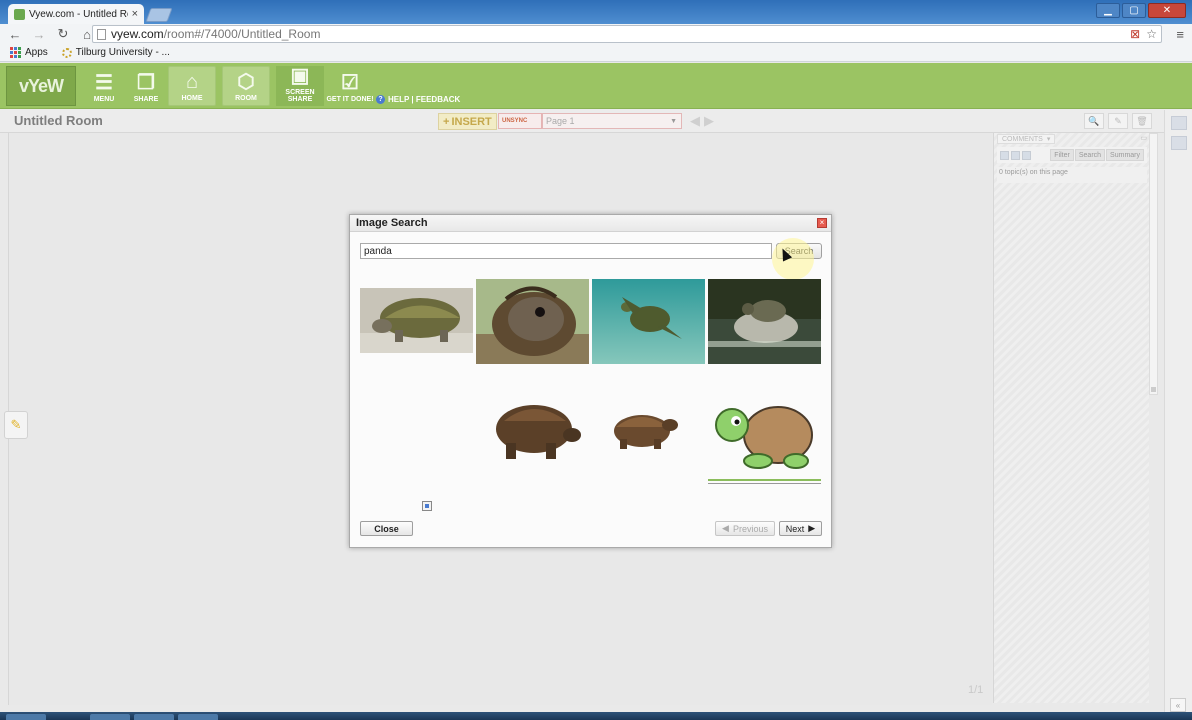  What do you see at coordinates (418, 99) in the screenshot?
I see `help-feedback-link: ? HELP | FEEDBACK` at bounding box center [418, 99].